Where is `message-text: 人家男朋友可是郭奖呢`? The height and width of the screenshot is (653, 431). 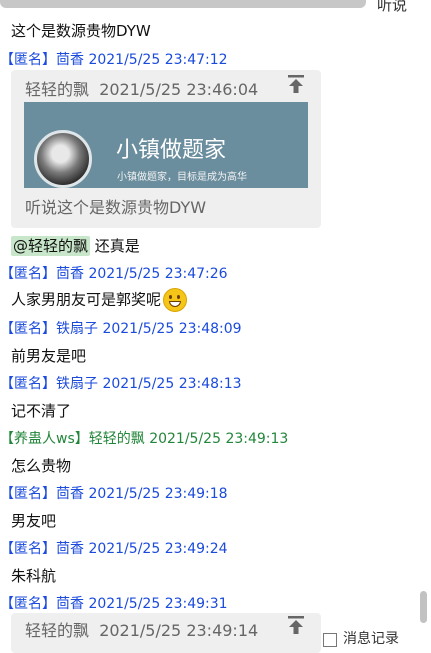 message-text: 人家男朋友可是郭奖呢 is located at coordinates (99, 300).